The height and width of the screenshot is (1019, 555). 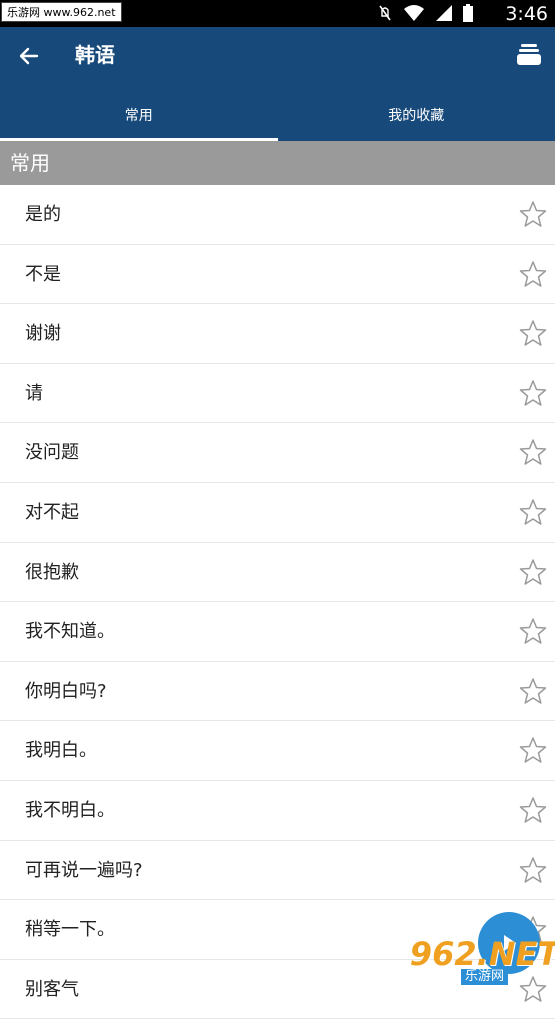 I want to click on list-item: 请, so click(x=277, y=394).